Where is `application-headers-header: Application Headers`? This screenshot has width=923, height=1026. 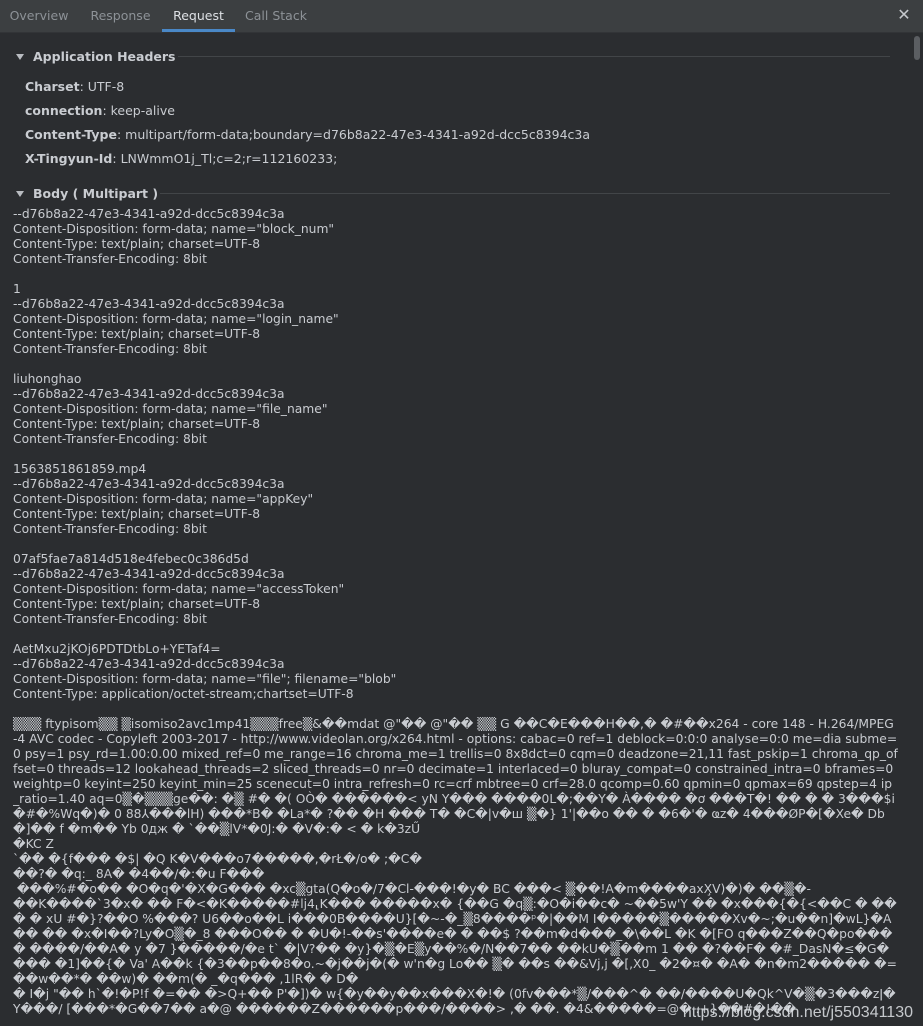
application-headers-header: Application Headers is located at coordinates (96, 57).